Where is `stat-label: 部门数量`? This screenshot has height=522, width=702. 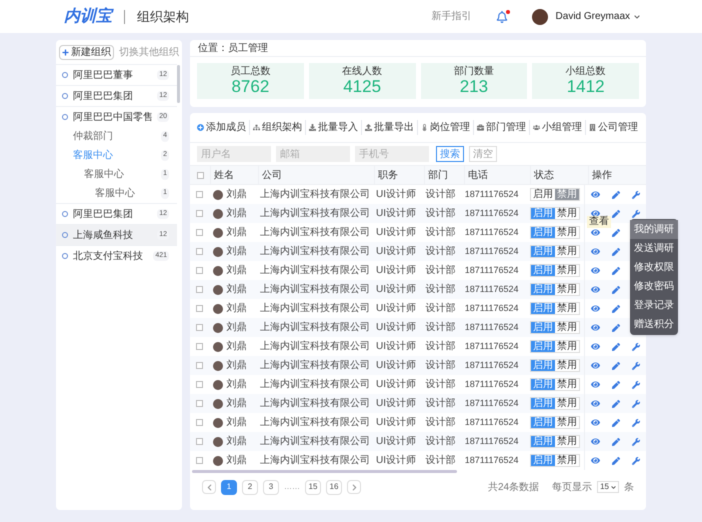
stat-label: 部门数量 is located at coordinates (474, 71).